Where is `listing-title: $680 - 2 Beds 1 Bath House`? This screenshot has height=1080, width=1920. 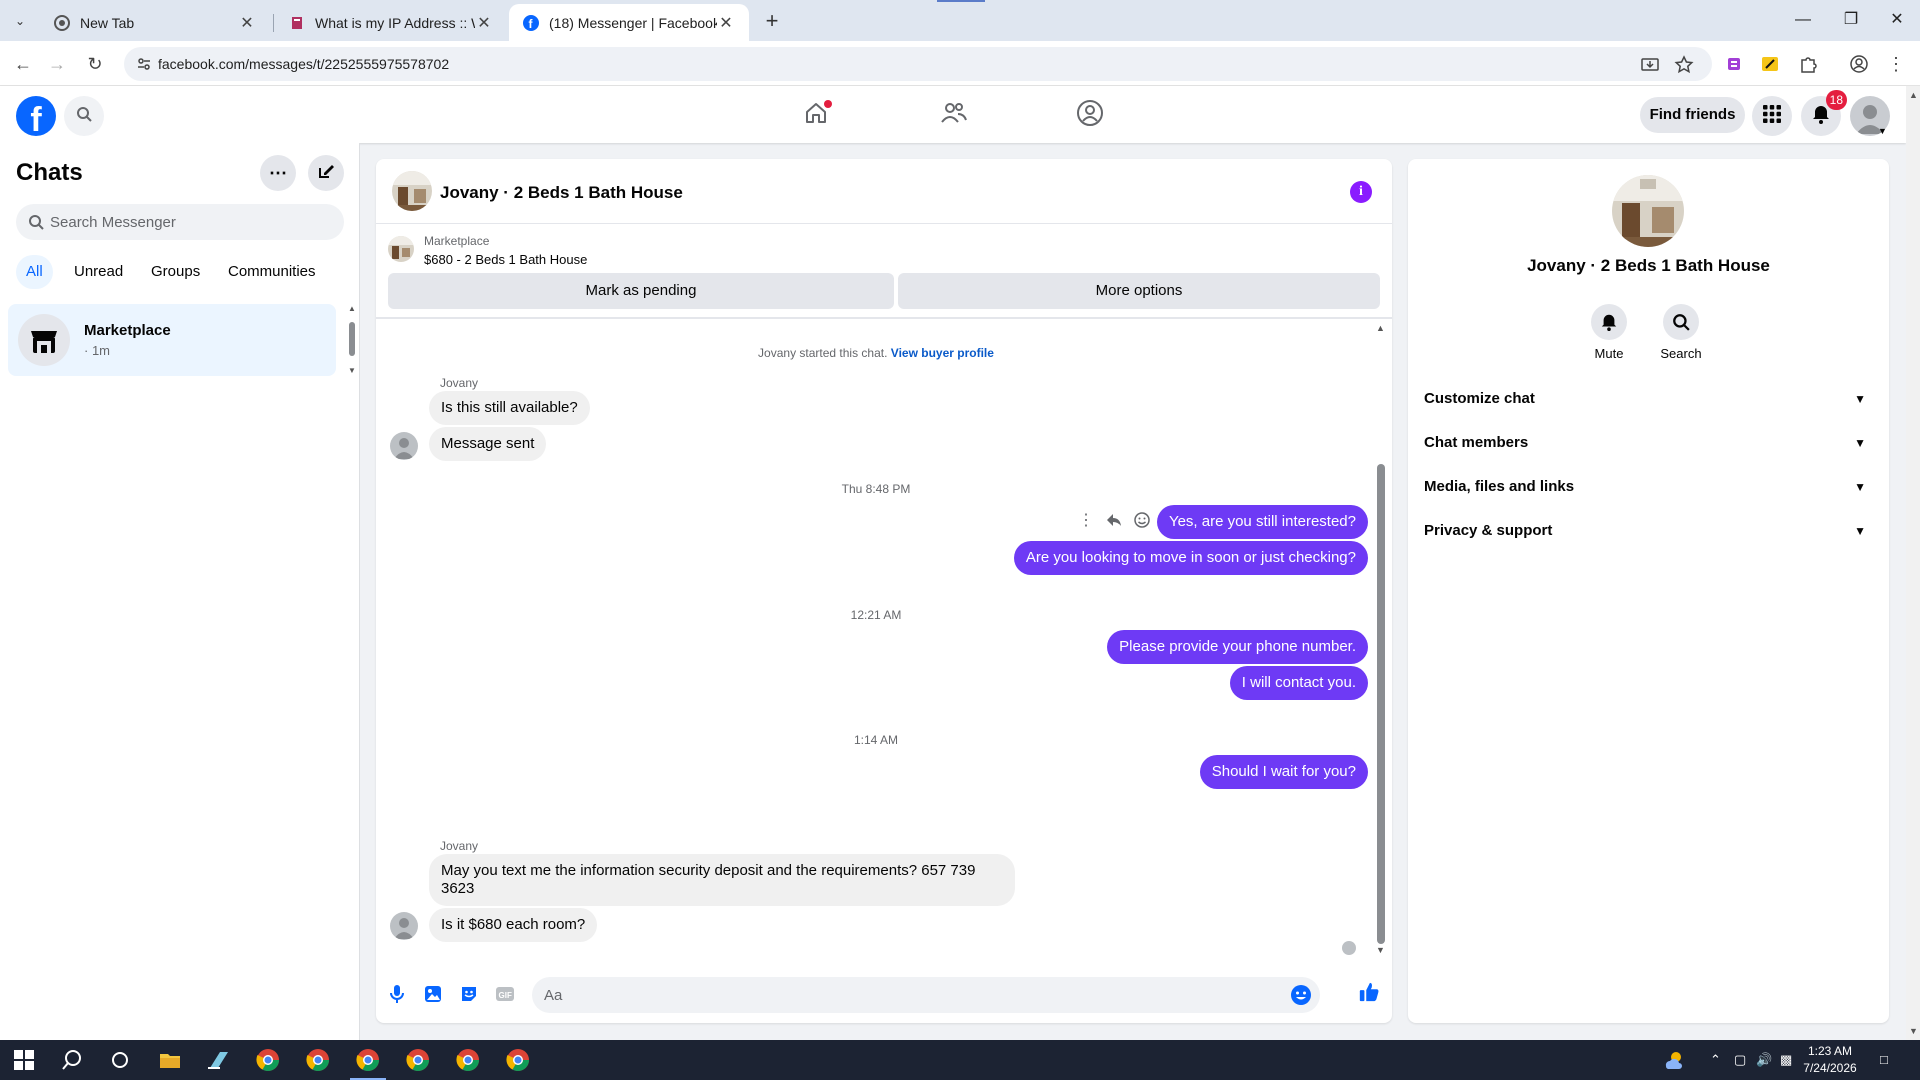 listing-title: $680 - 2 Beds 1 Bath House is located at coordinates (505, 259).